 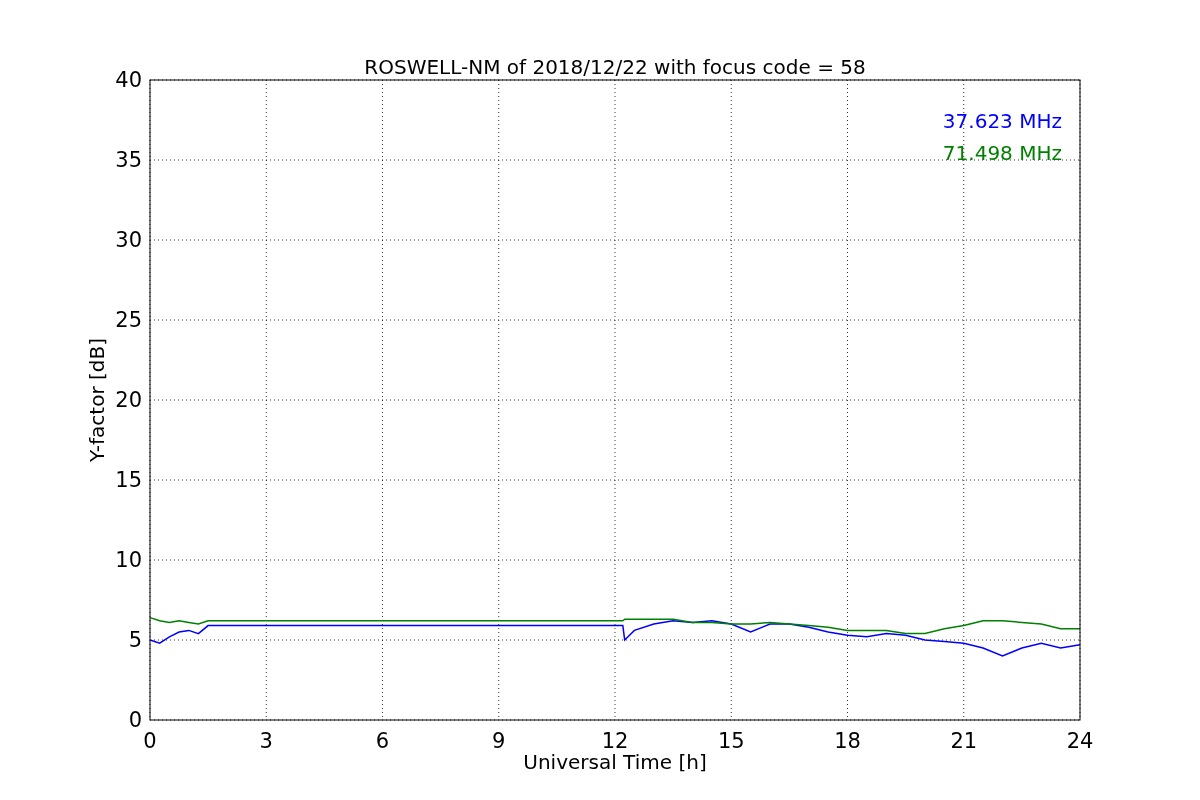 What do you see at coordinates (97, 400) in the screenshot?
I see `axis-label: Y-factor [dB]` at bounding box center [97, 400].